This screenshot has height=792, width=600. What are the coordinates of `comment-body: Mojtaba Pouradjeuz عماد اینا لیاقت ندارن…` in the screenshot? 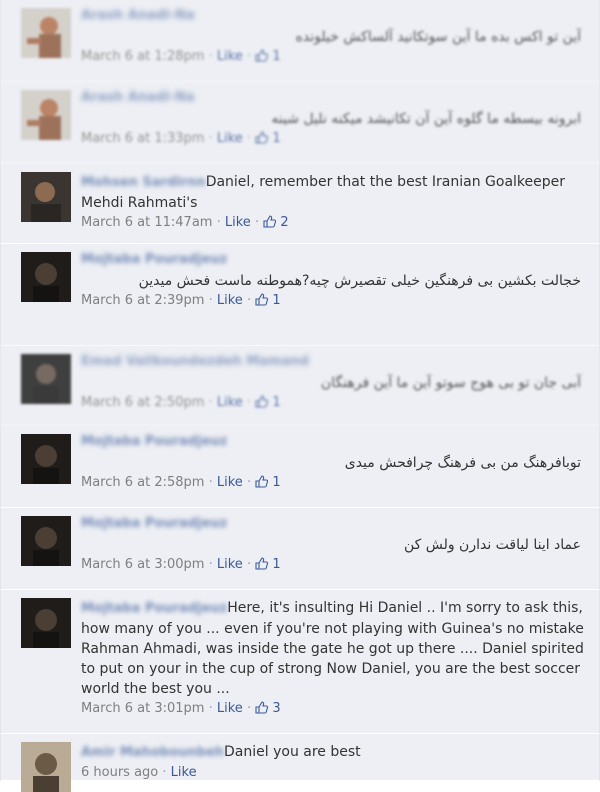 It's located at (336, 544).